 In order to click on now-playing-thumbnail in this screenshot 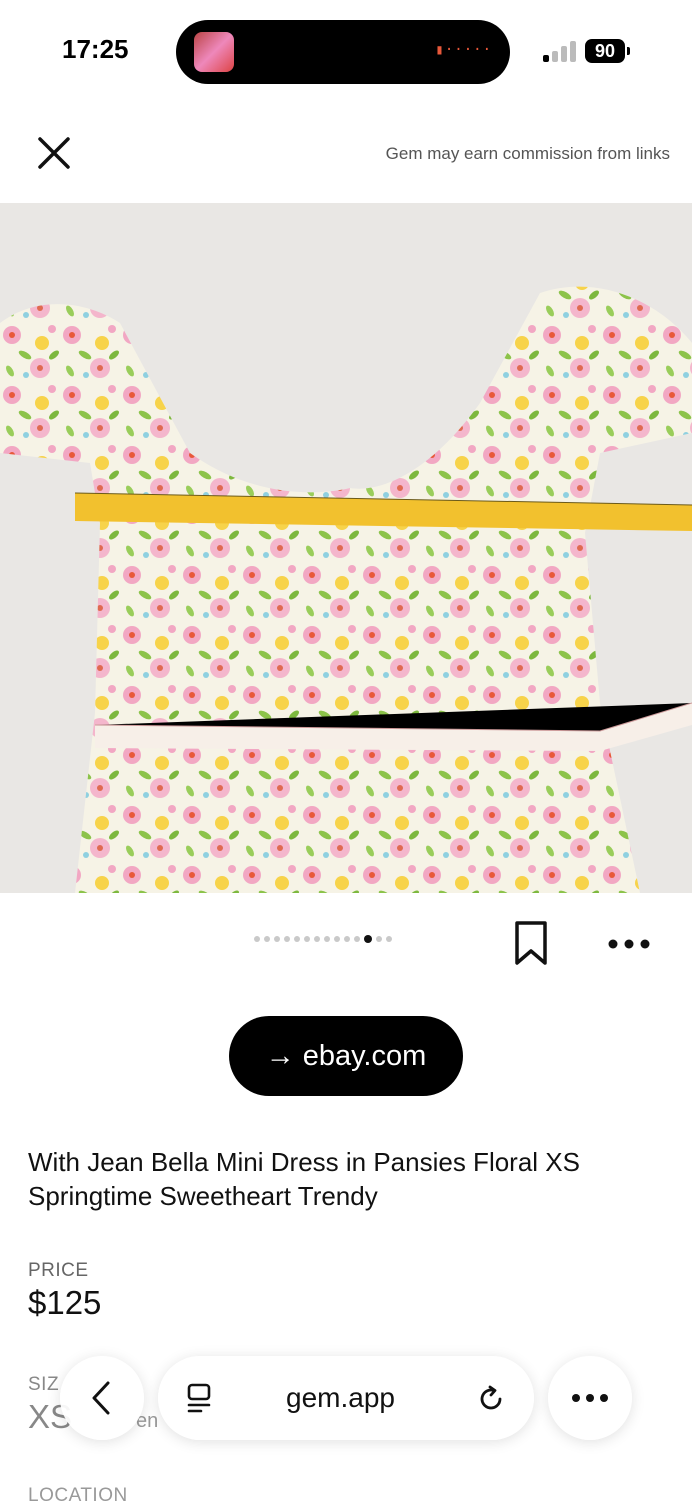, I will do `click(214, 52)`.